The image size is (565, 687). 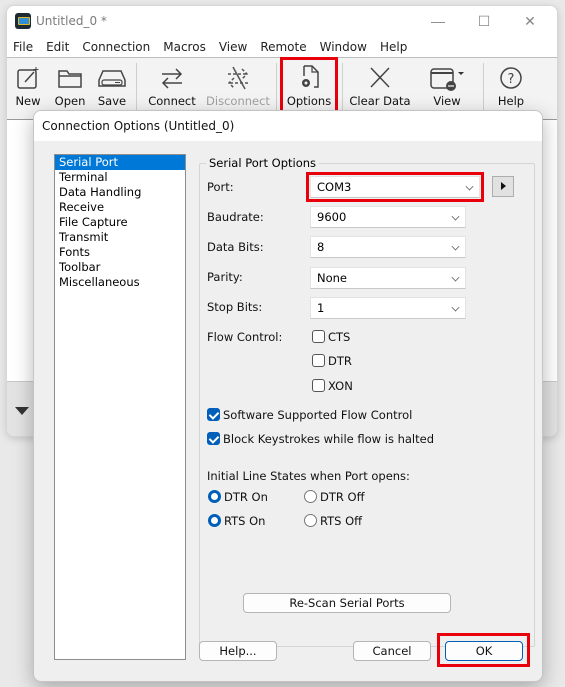 I want to click on menu-macros: Macros, so click(x=184, y=47).